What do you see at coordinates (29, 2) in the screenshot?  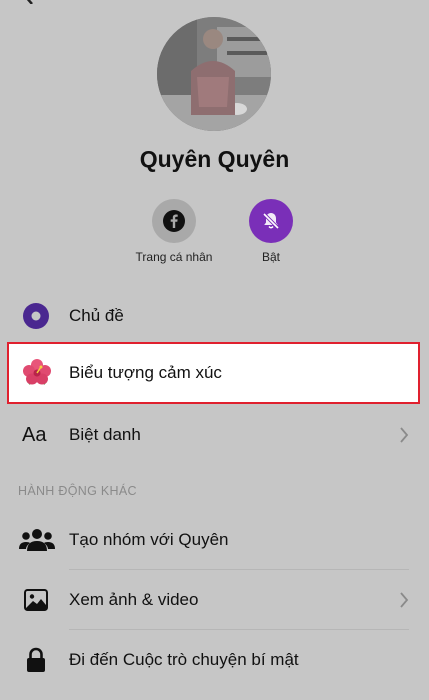 I see `back-chevron-icon` at bounding box center [29, 2].